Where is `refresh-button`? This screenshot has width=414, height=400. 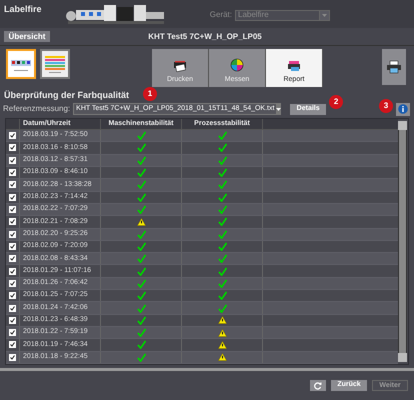 refresh-button is located at coordinates (318, 385).